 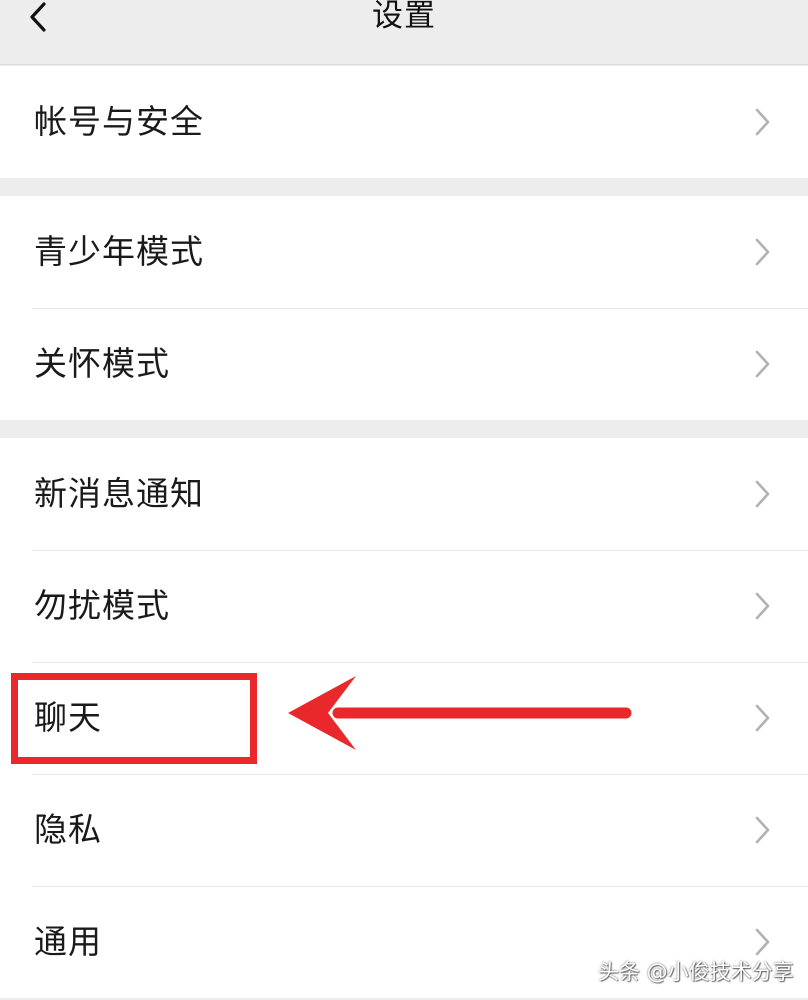 I want to click on page-title: 设置, so click(x=404, y=17).